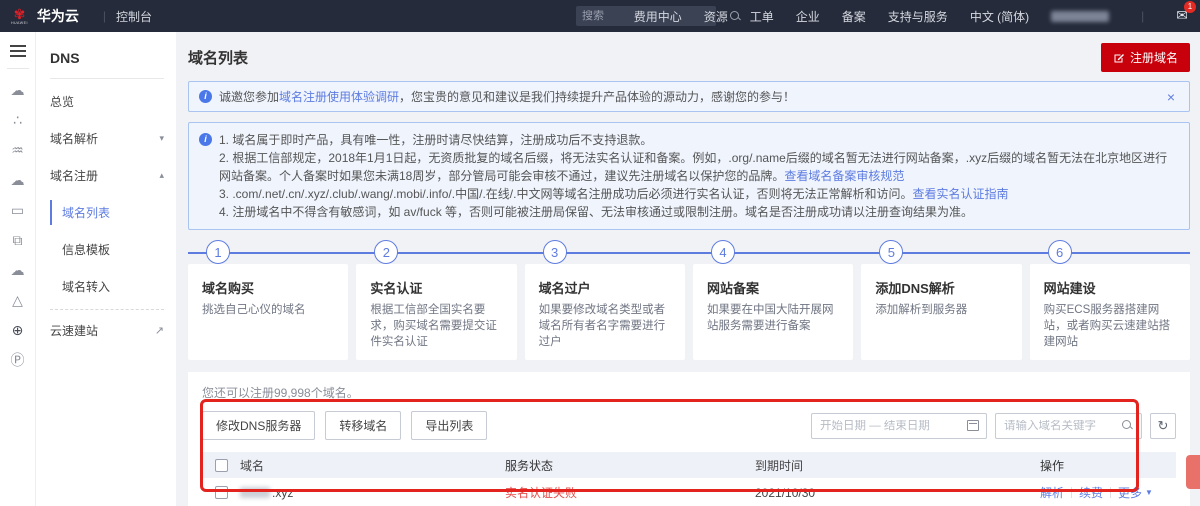  I want to click on nav-item-tickets: 工单, so click(762, 16).